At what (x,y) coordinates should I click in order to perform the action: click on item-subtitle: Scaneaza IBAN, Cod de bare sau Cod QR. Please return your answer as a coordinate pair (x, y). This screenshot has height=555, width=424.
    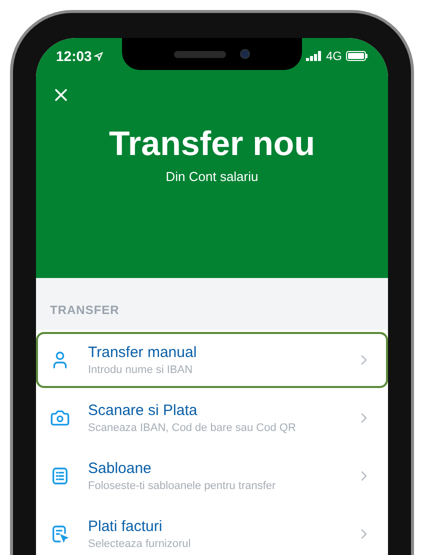
    Looking at the image, I should click on (192, 428).